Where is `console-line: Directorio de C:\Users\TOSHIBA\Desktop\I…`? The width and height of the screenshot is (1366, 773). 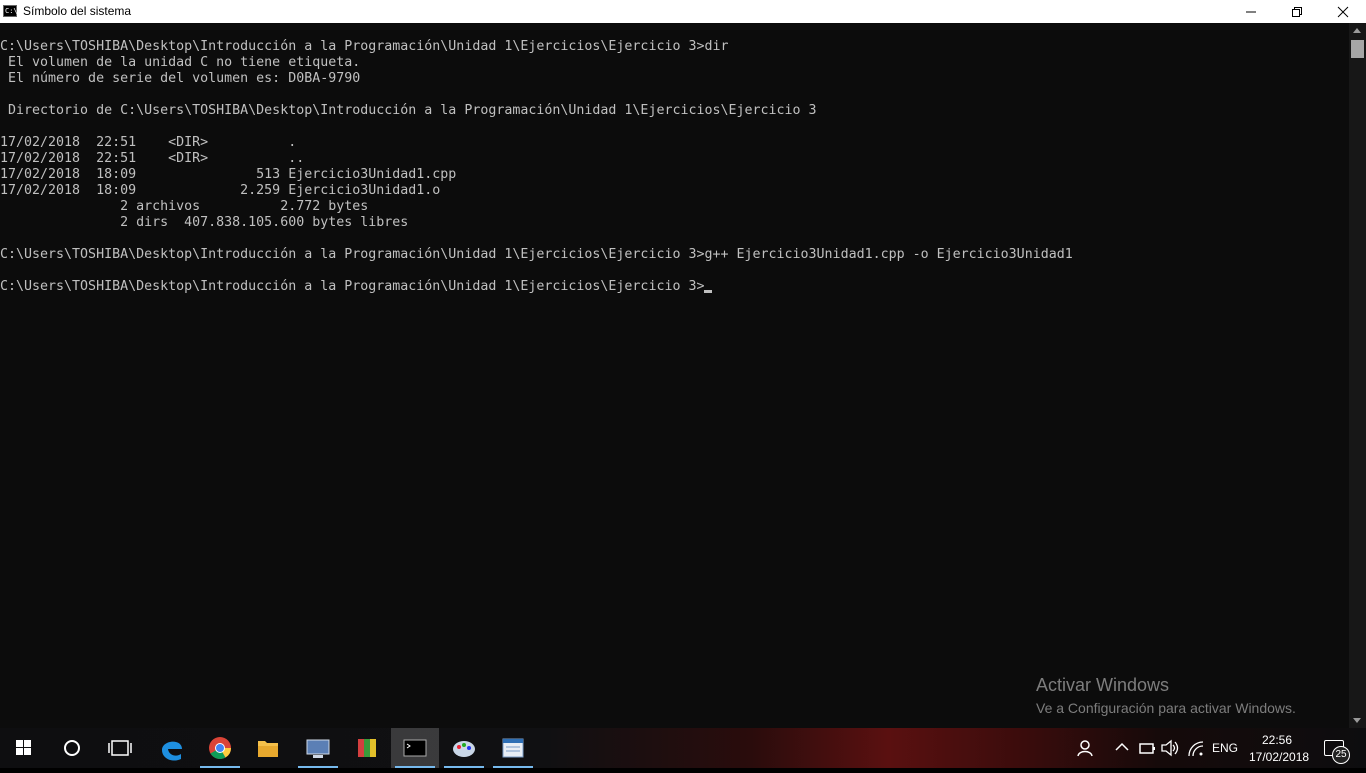
console-line: Directorio de C:\Users\TOSHIBA\Desktop\I… is located at coordinates (408, 110).